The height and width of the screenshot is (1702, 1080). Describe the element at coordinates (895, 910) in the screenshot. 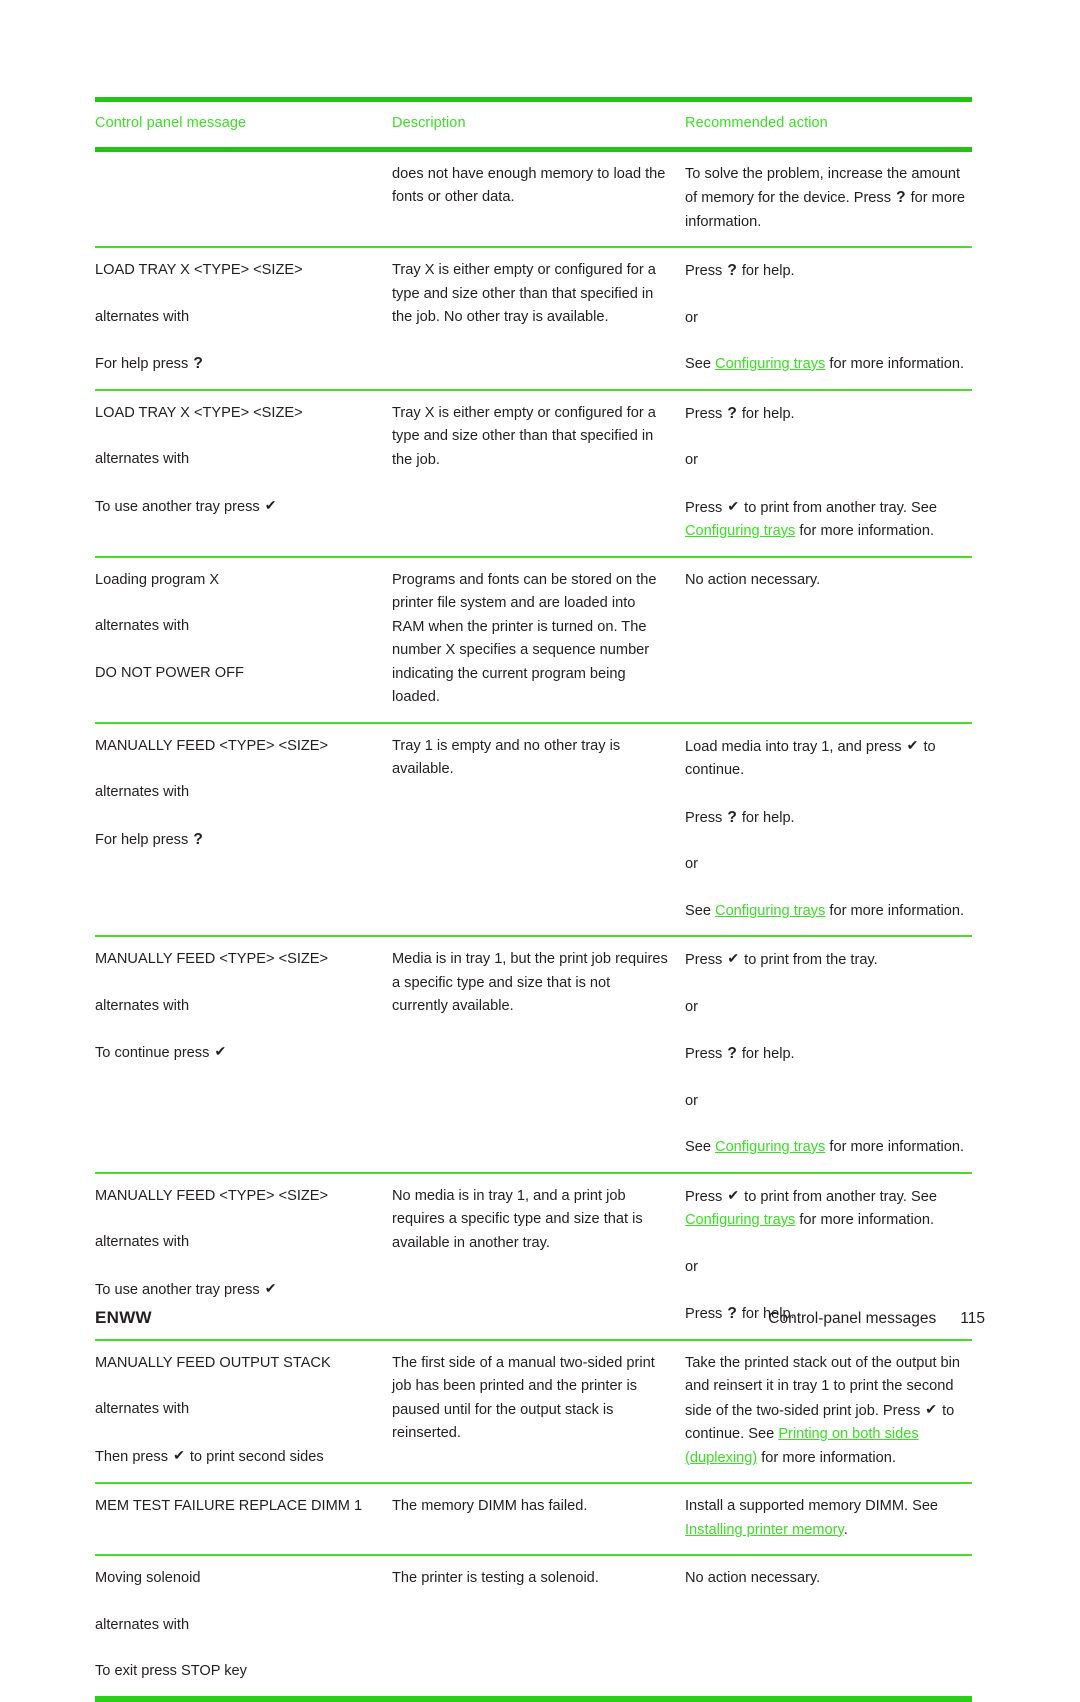

I see `action-see-post: for more information.` at that location.